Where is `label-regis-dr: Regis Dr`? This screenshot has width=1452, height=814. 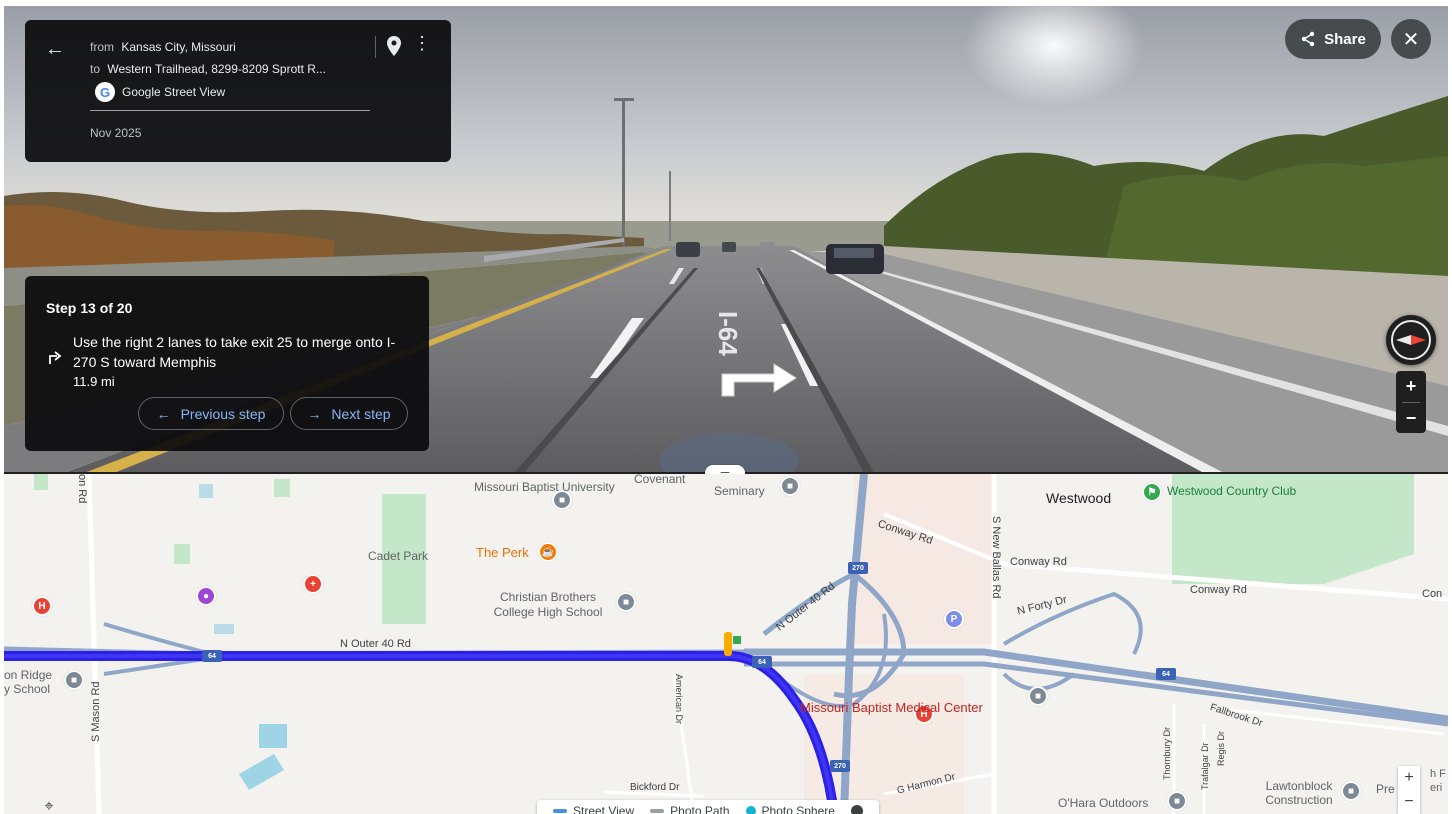
label-regis-dr: Regis Dr is located at coordinates (1221, 748).